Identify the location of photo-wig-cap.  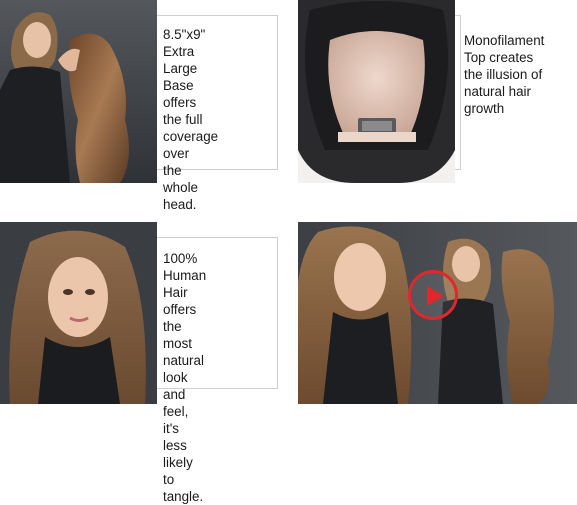
(376, 91).